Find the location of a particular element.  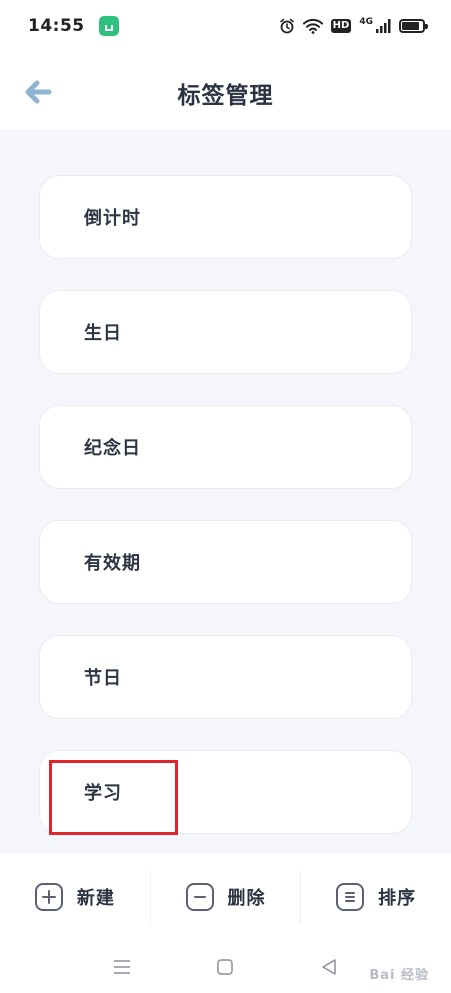

square-icon is located at coordinates (225, 967).